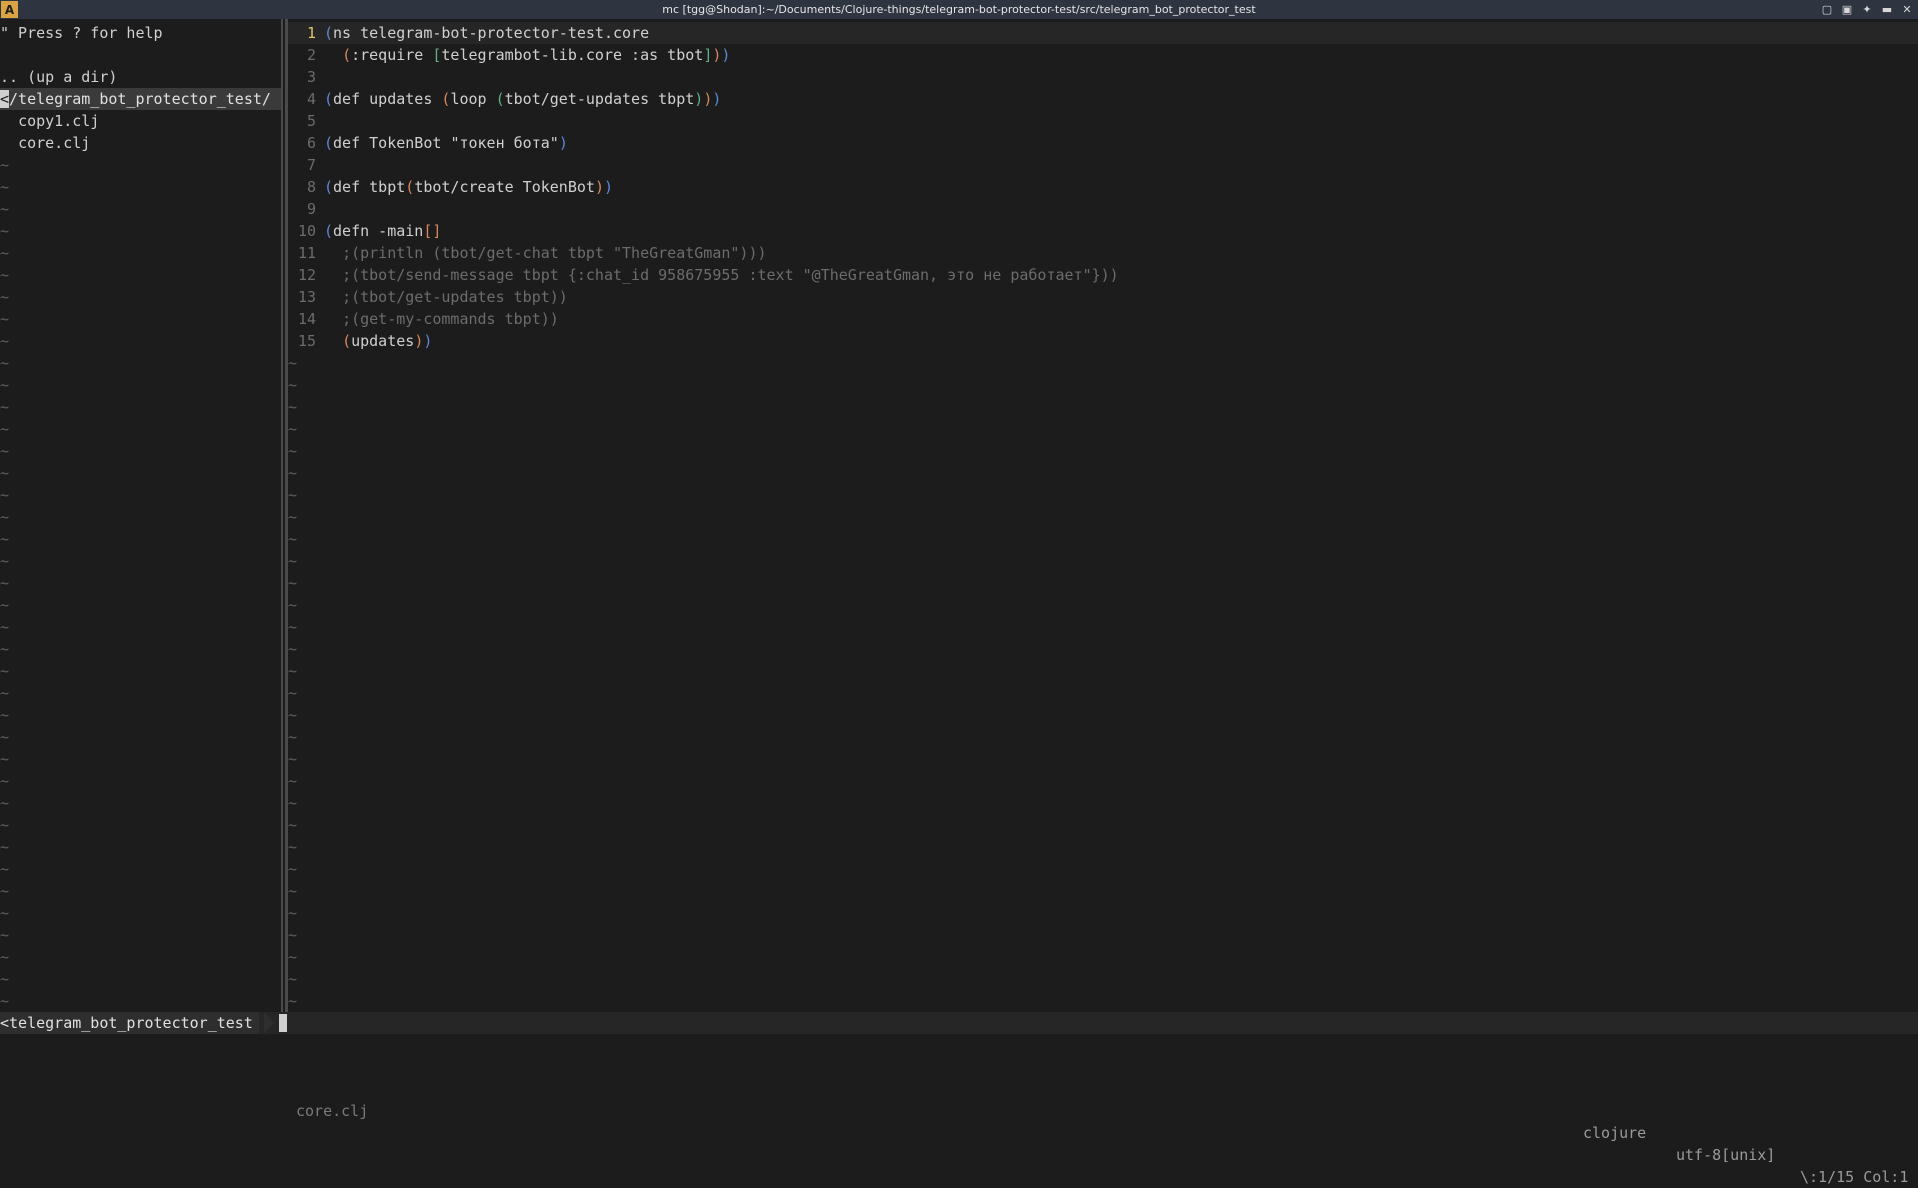 This screenshot has width=1918, height=1188. Describe the element at coordinates (140, 55) in the screenshot. I see `tree-blank` at that location.